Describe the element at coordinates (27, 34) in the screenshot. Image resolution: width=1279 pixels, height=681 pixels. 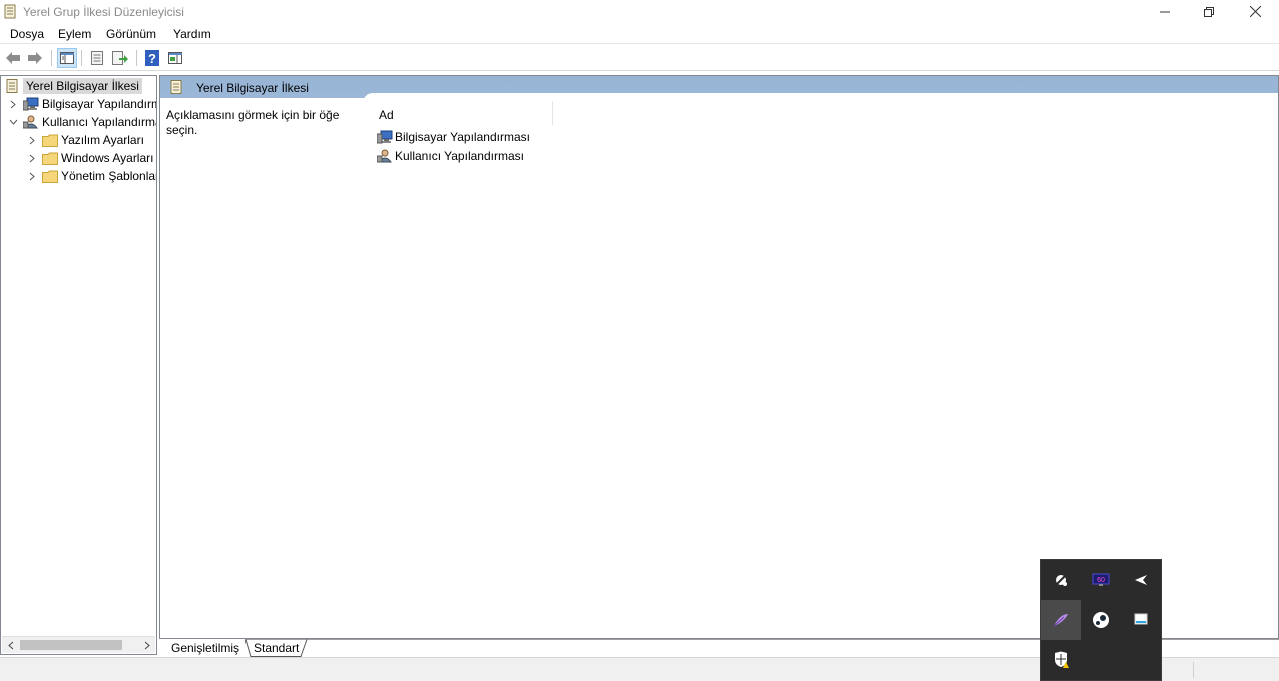
I see `menu-file: Dosya` at that location.